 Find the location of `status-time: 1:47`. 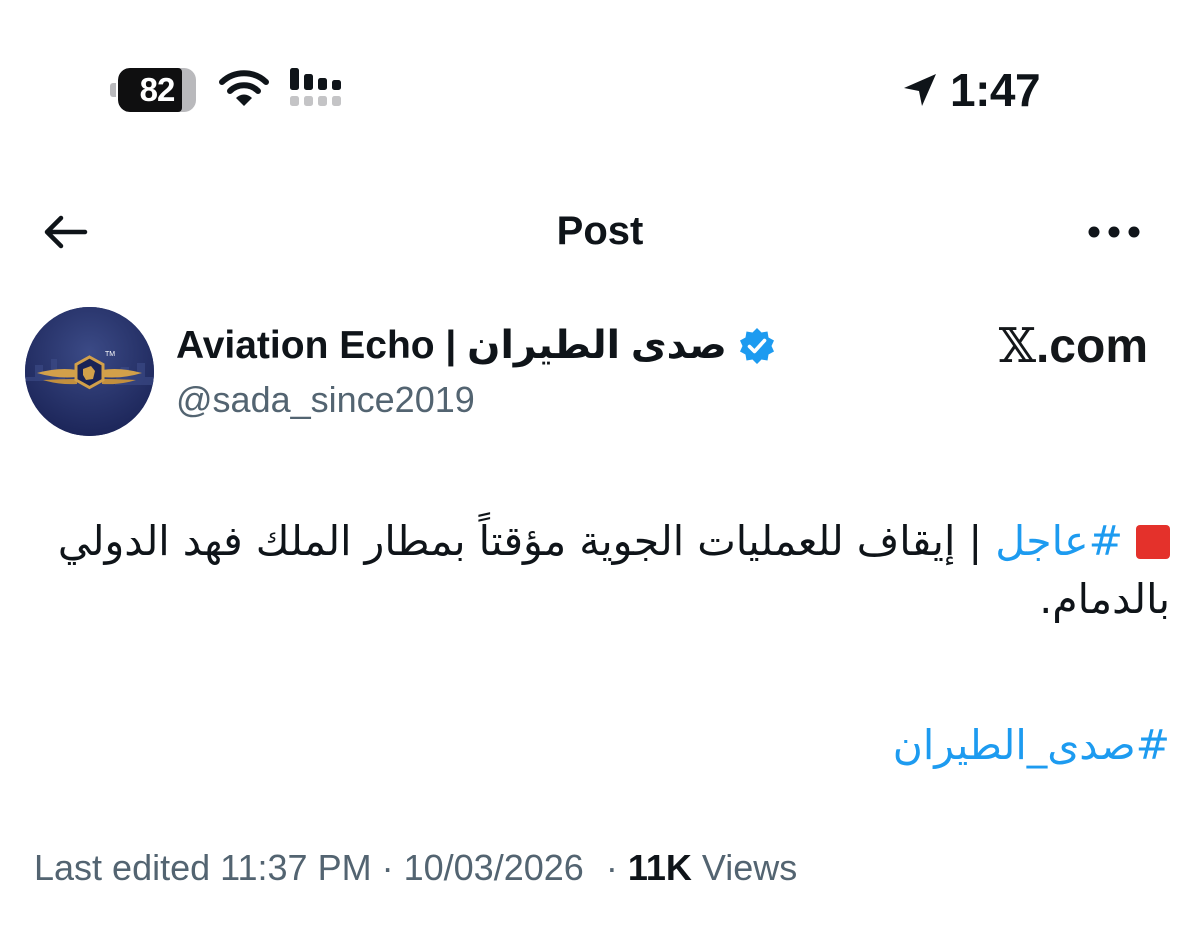

status-time: 1:47 is located at coordinates (995, 90).